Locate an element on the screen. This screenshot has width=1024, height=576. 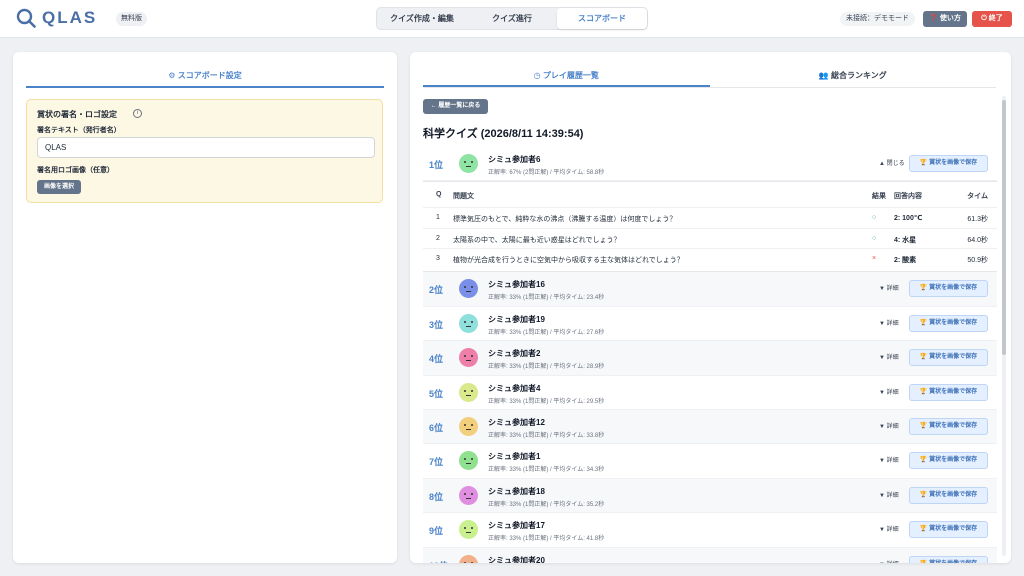
quiz-title: 科学クイズ (2026/8/11 14:39:54) is located at coordinates (503, 134).